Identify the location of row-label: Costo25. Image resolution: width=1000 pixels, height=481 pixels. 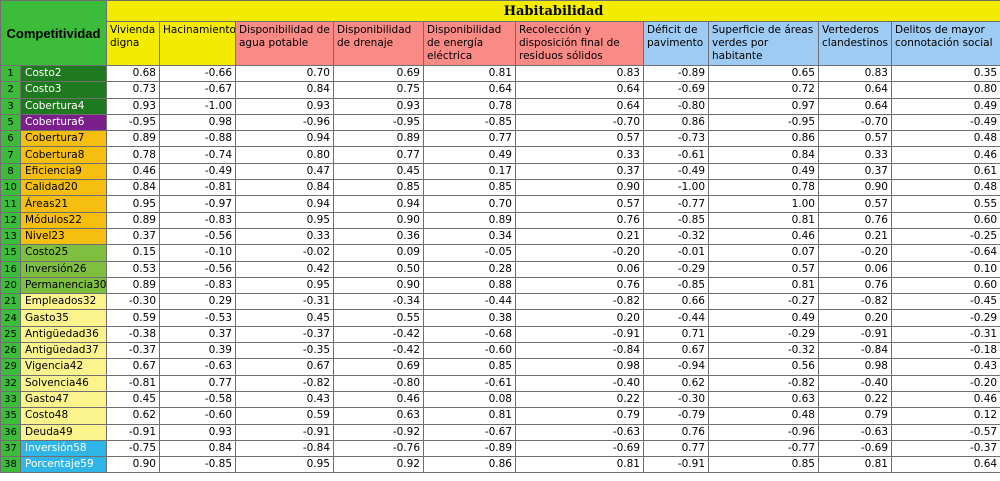
(63, 253).